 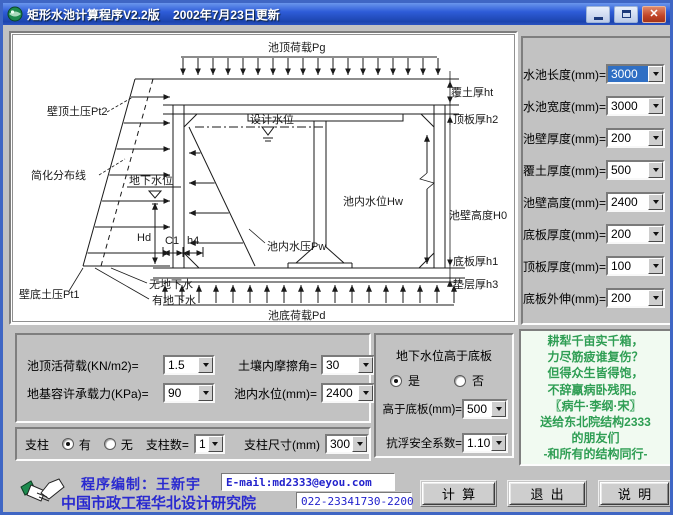 What do you see at coordinates (564, 298) in the screenshot?
I see `base-extension-label: 底板外伸(mm)=` at bounding box center [564, 298].